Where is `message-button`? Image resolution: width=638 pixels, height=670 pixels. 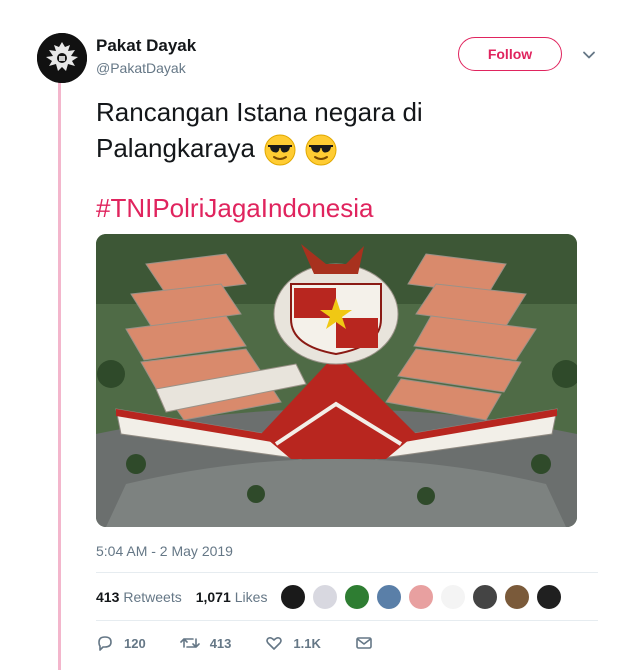 message-button is located at coordinates (364, 643).